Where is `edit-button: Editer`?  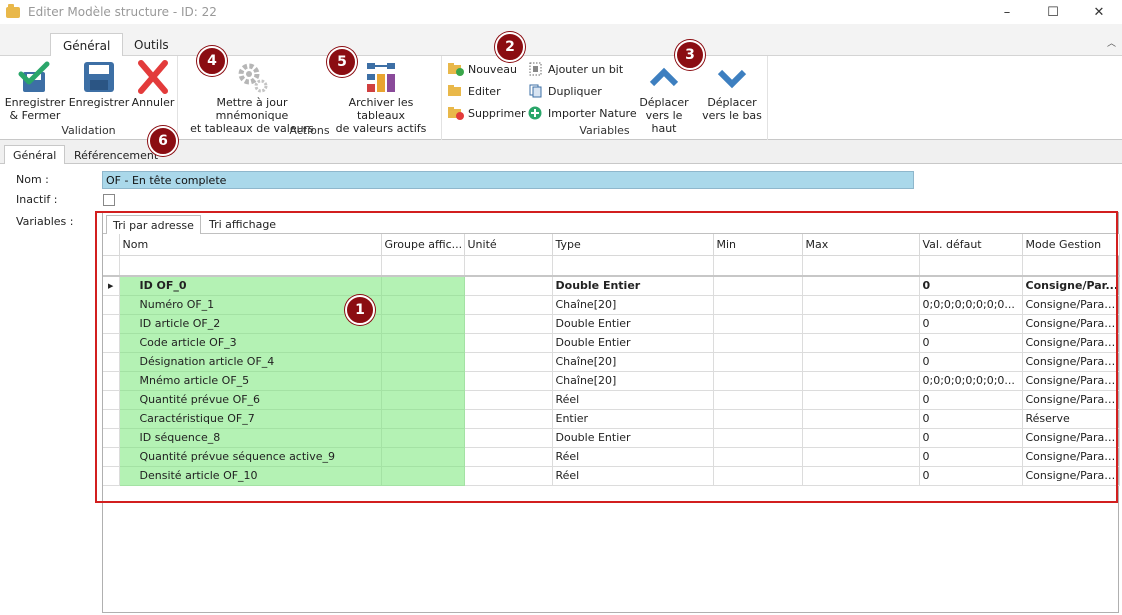
edit-button: Editer is located at coordinates (474, 91).